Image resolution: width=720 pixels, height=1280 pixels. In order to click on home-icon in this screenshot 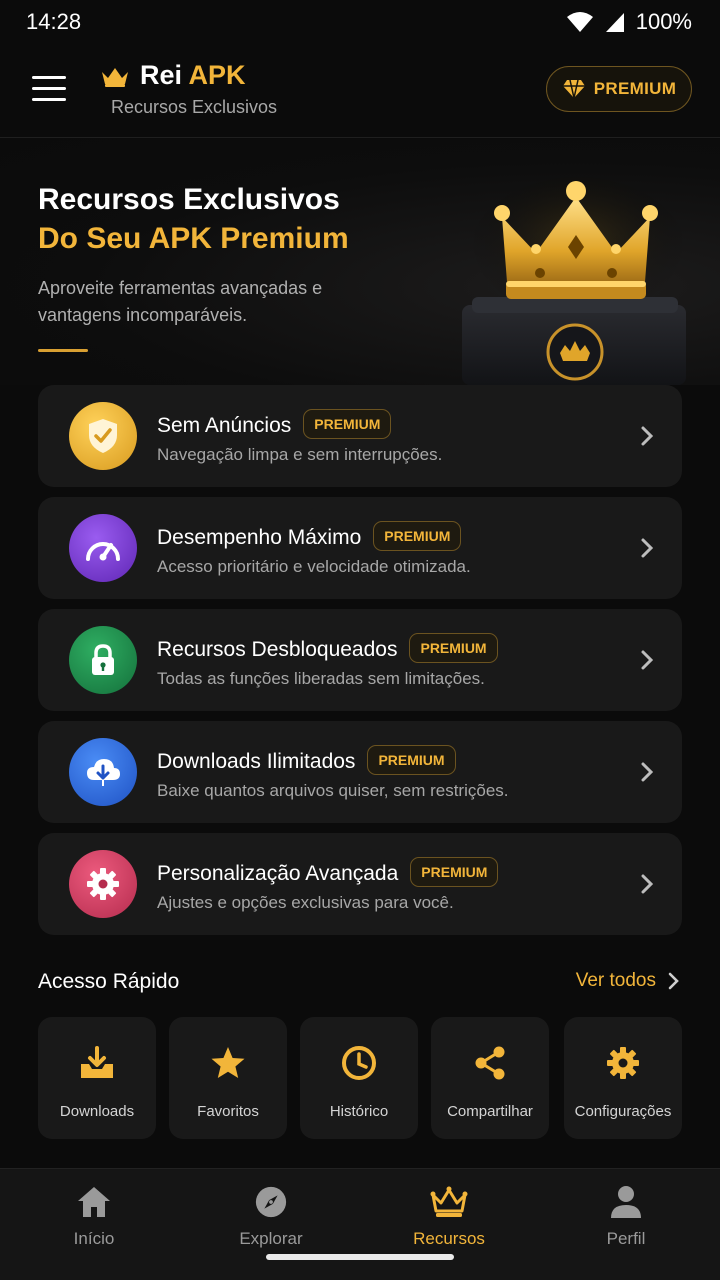, I will do `click(94, 1202)`.